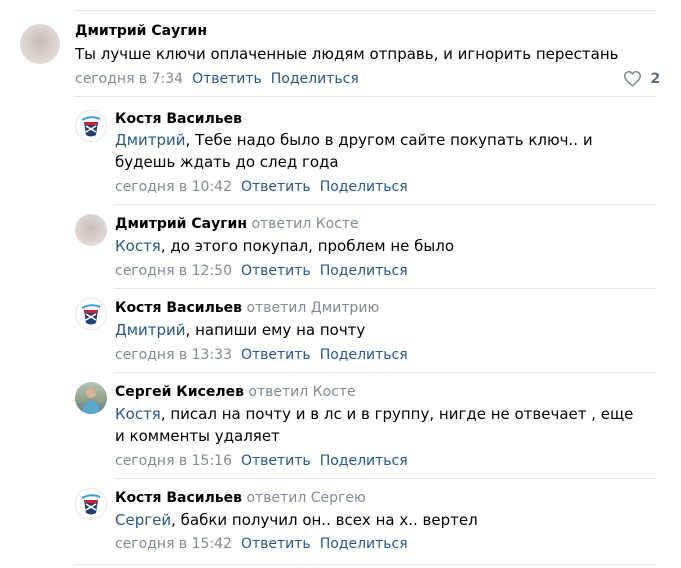 The height and width of the screenshot is (568, 681). I want to click on timestamp: сегодня в 15:42, so click(173, 544).